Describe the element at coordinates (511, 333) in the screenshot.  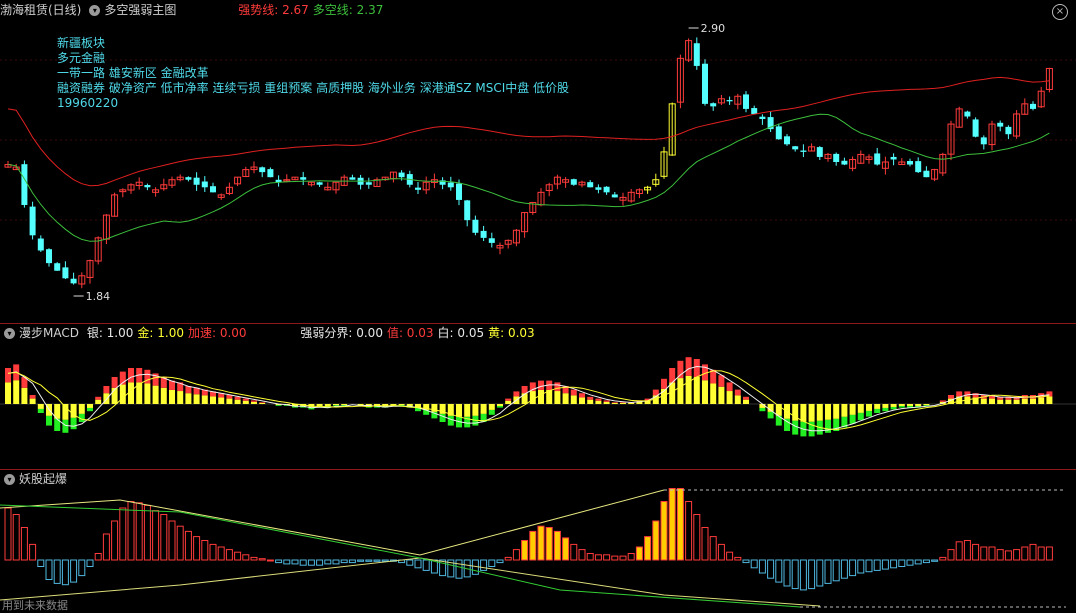
I see `macd-yellow: 黄: 0.03` at that location.